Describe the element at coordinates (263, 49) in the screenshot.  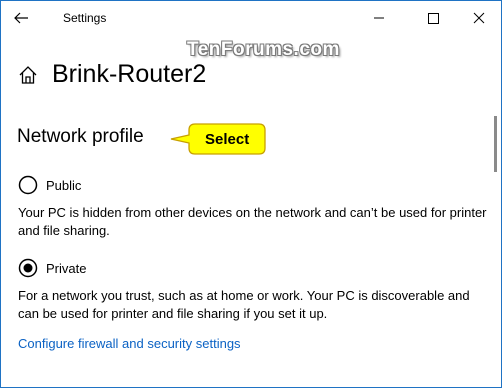
I see `watermark-logo: TenForums.com` at that location.